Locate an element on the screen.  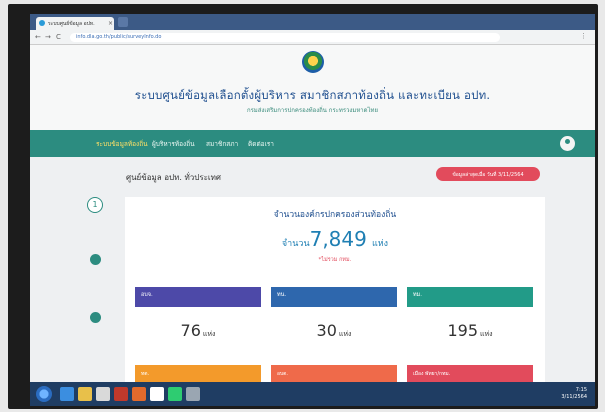
total-unit: แห่ง is located at coordinates (380, 244).